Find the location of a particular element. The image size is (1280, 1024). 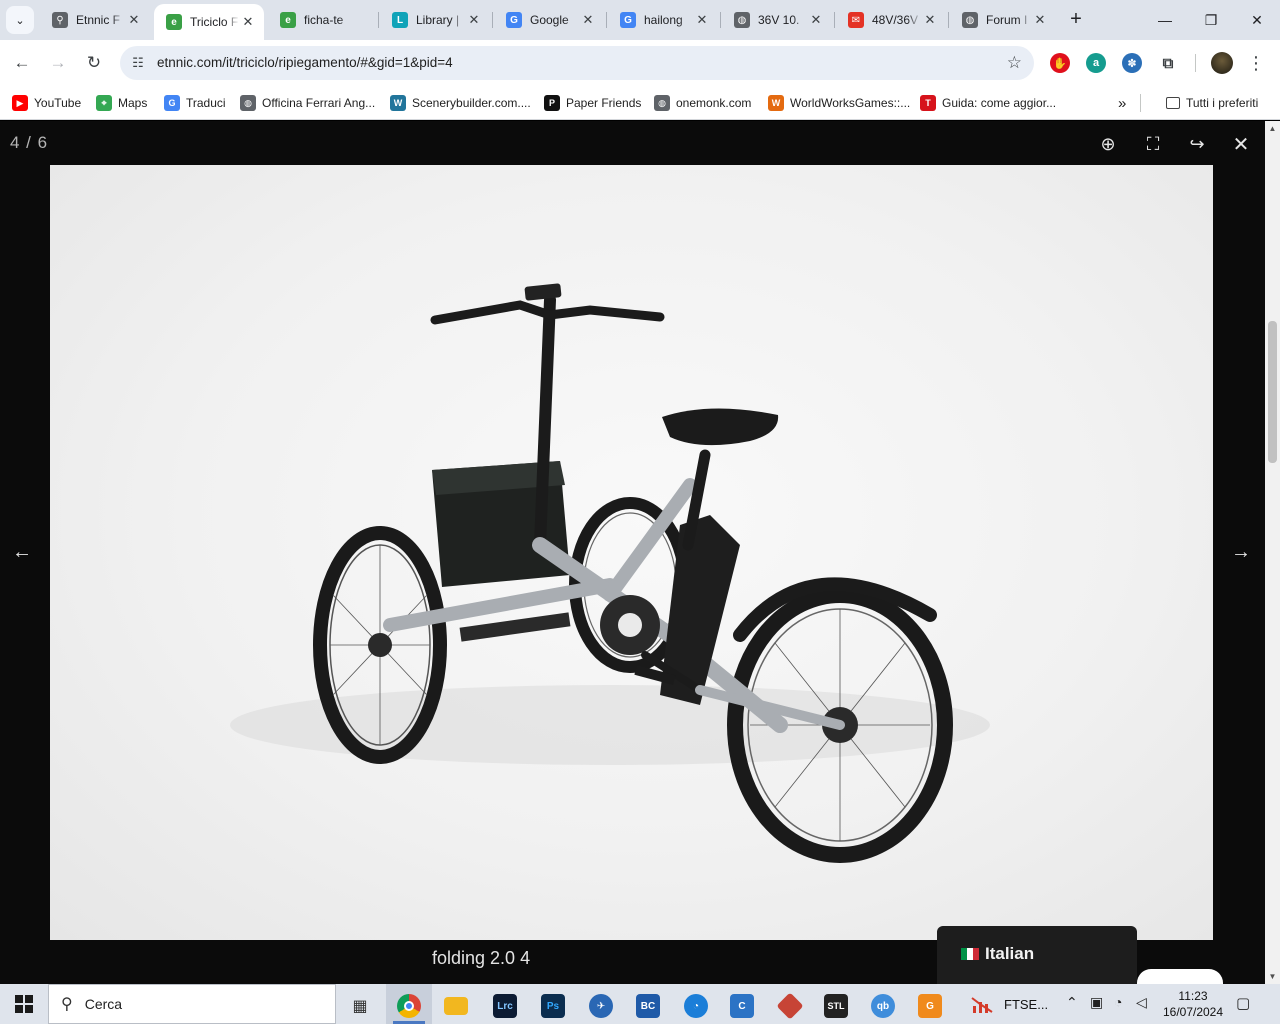

3d-app-icon is located at coordinates (790, 1006).